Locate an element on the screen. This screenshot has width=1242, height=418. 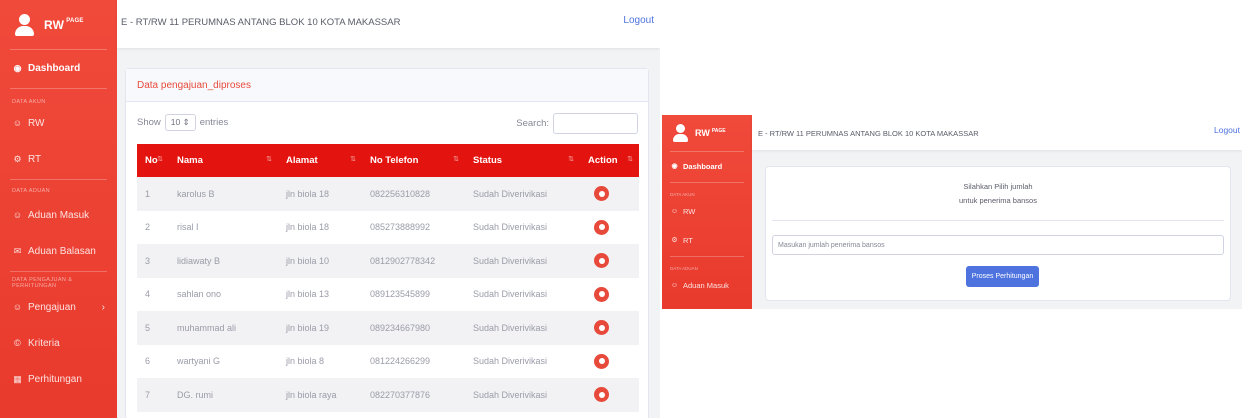
column-header-alamat: Alamat ⇅ is located at coordinates (320, 160).